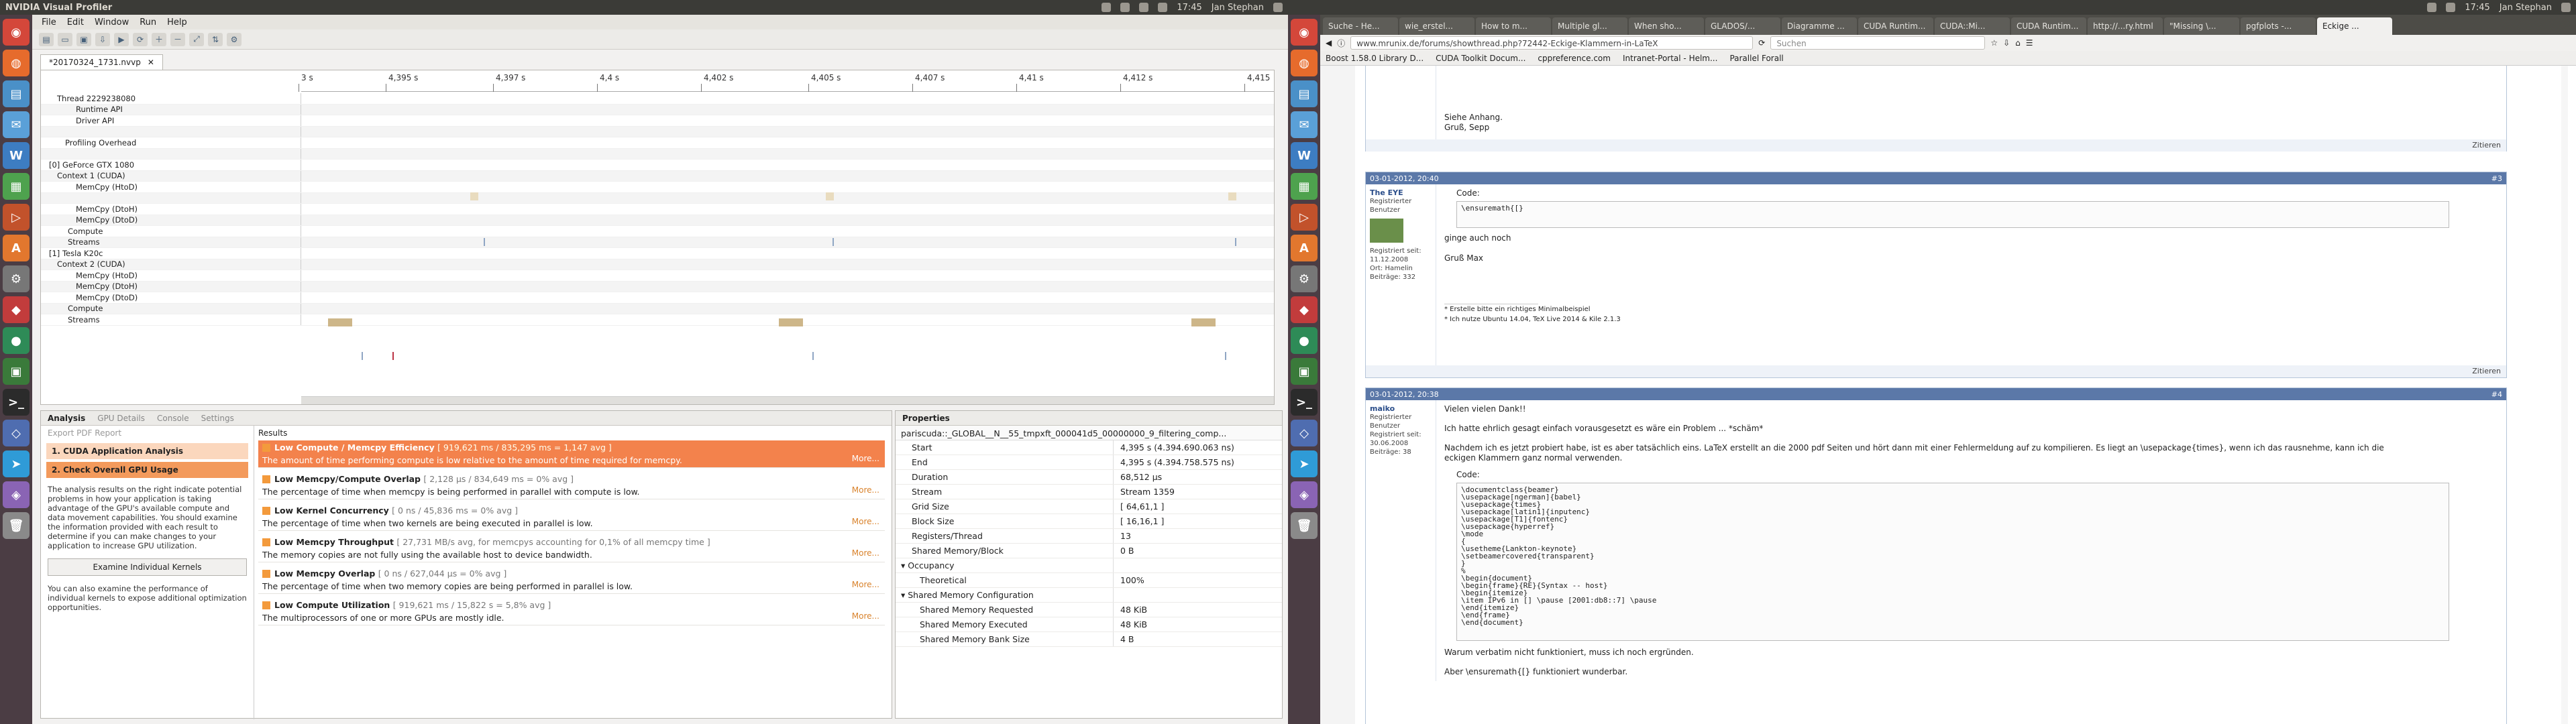 Image resolution: width=2576 pixels, height=724 pixels. Describe the element at coordinates (657, 264) in the screenshot. I see `timeline-row: Context 2 (CUDA)` at that location.